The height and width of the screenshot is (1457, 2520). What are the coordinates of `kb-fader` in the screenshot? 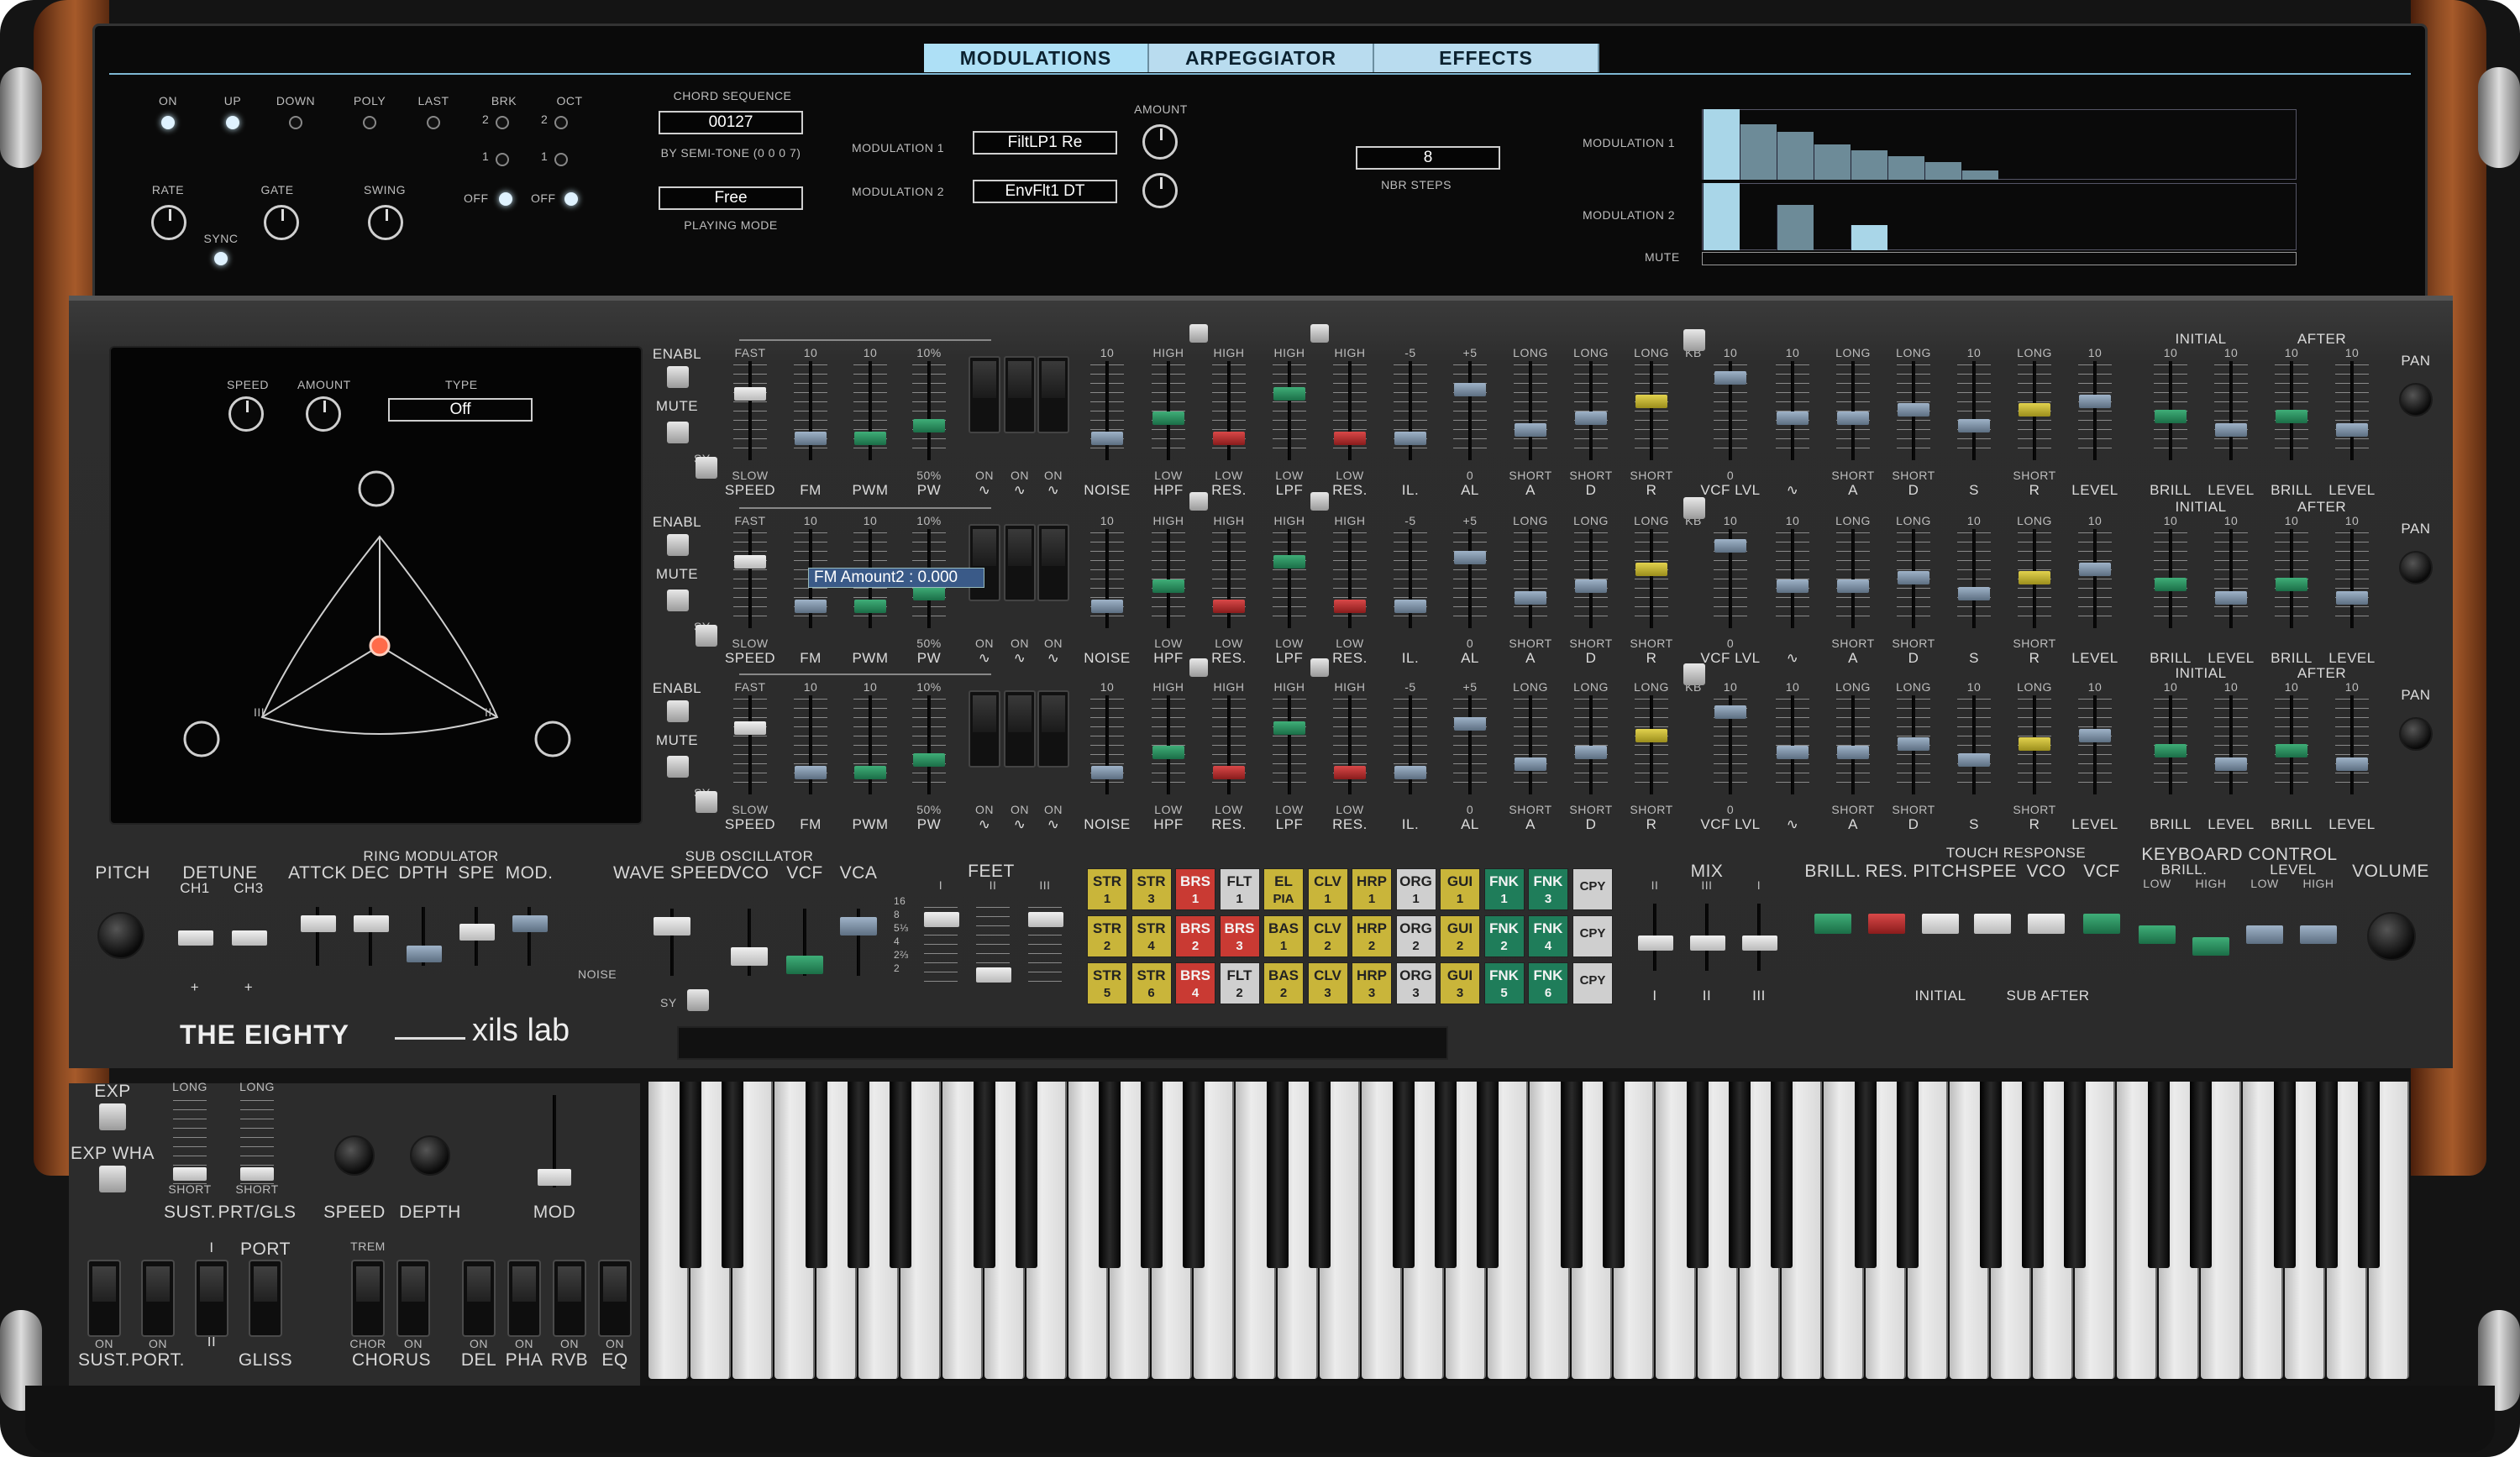 It's located at (2210, 946).